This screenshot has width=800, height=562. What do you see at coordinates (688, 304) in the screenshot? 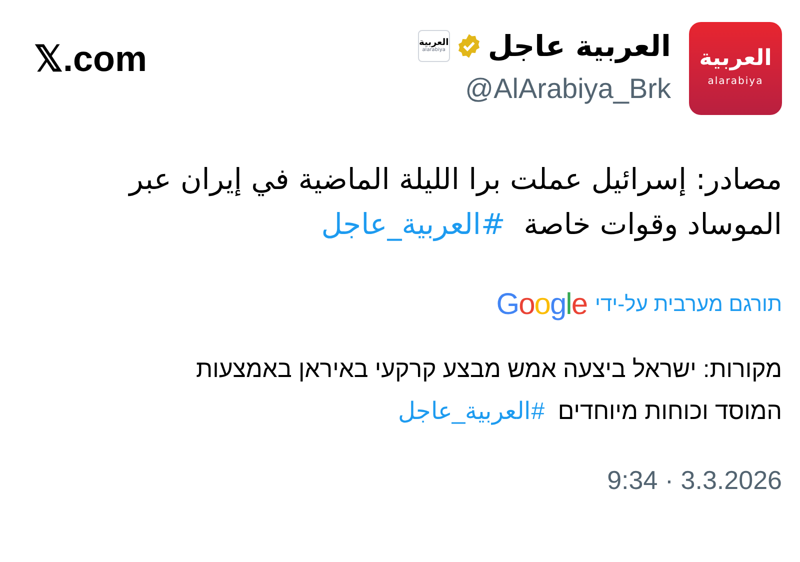
I see `translation-label: תורגם מערבית על-ידי` at bounding box center [688, 304].